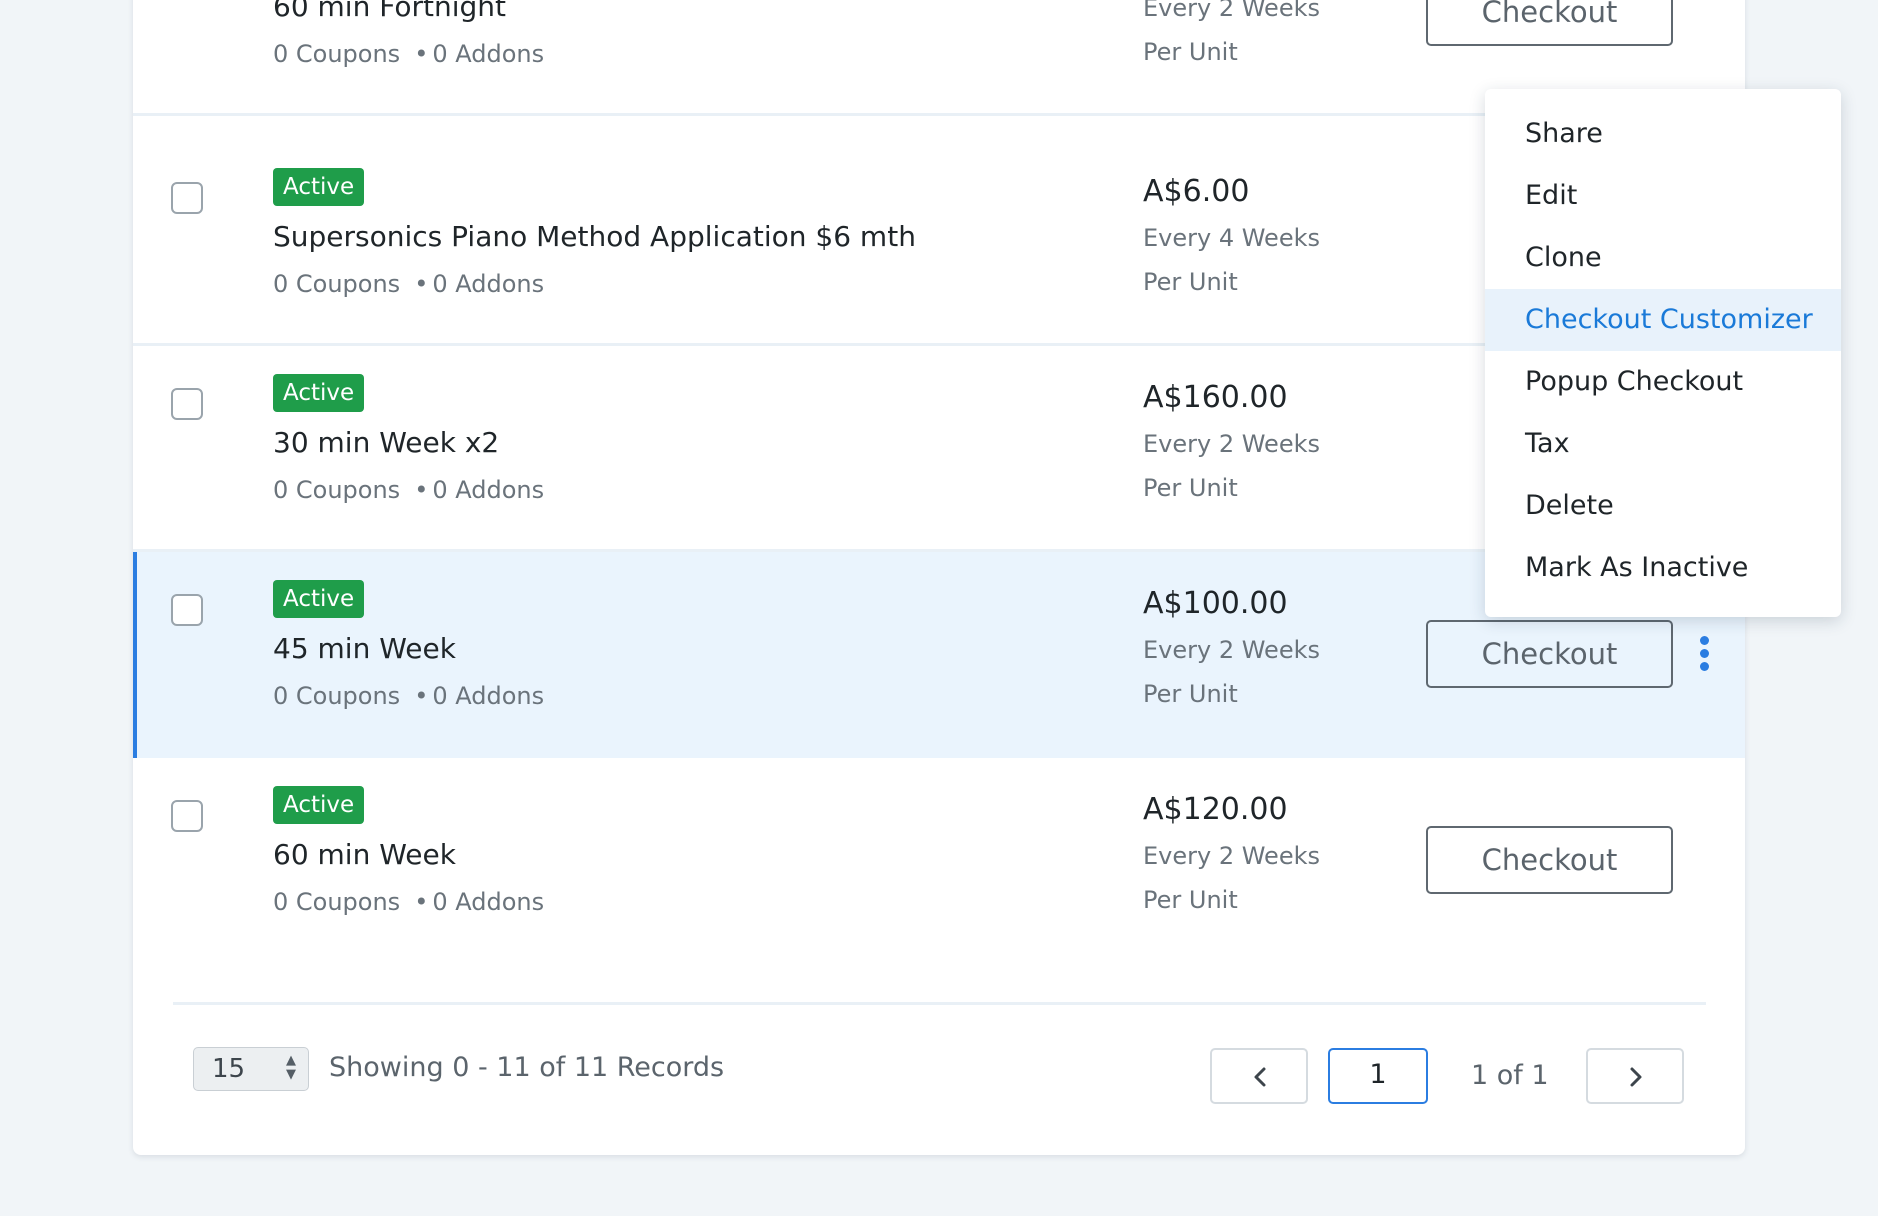 The image size is (1878, 1216). I want to click on menu-item-checkout-customizer: Checkout Customizer, so click(1663, 320).